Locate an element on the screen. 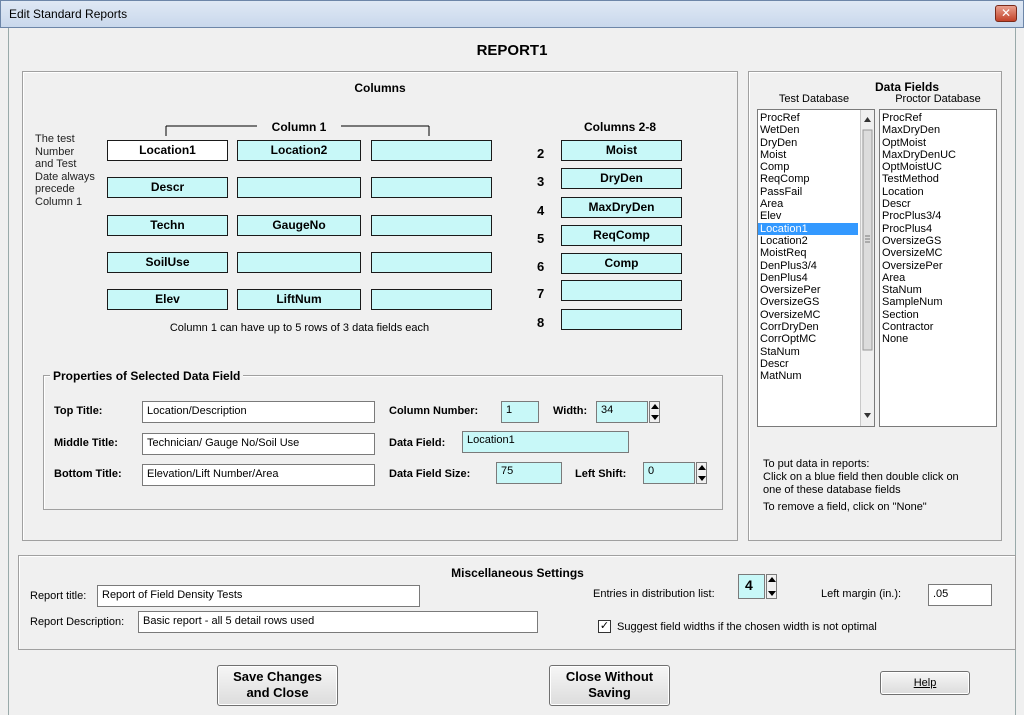 This screenshot has height=715, width=1024. test-db-list-item: ProcRef is located at coordinates (808, 118).